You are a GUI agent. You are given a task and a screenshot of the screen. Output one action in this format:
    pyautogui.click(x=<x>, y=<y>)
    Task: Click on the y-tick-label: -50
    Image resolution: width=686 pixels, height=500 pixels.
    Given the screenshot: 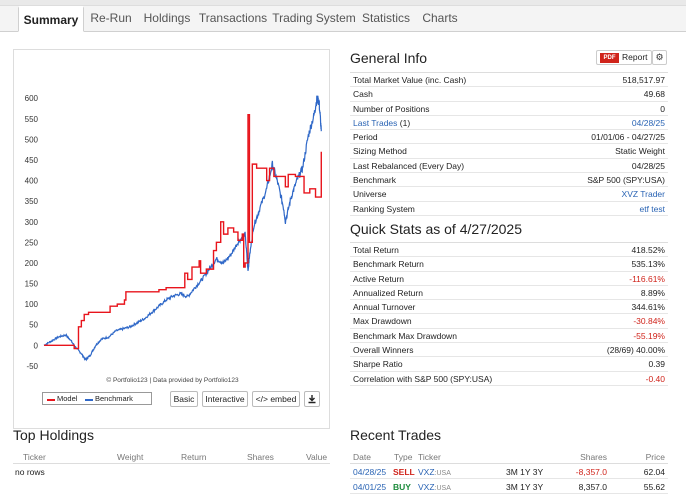 What is the action you would take?
    pyautogui.click(x=32, y=366)
    